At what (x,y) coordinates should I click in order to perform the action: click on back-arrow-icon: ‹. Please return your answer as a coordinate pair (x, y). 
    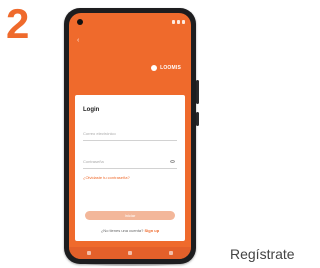
    Looking at the image, I should click on (78, 41).